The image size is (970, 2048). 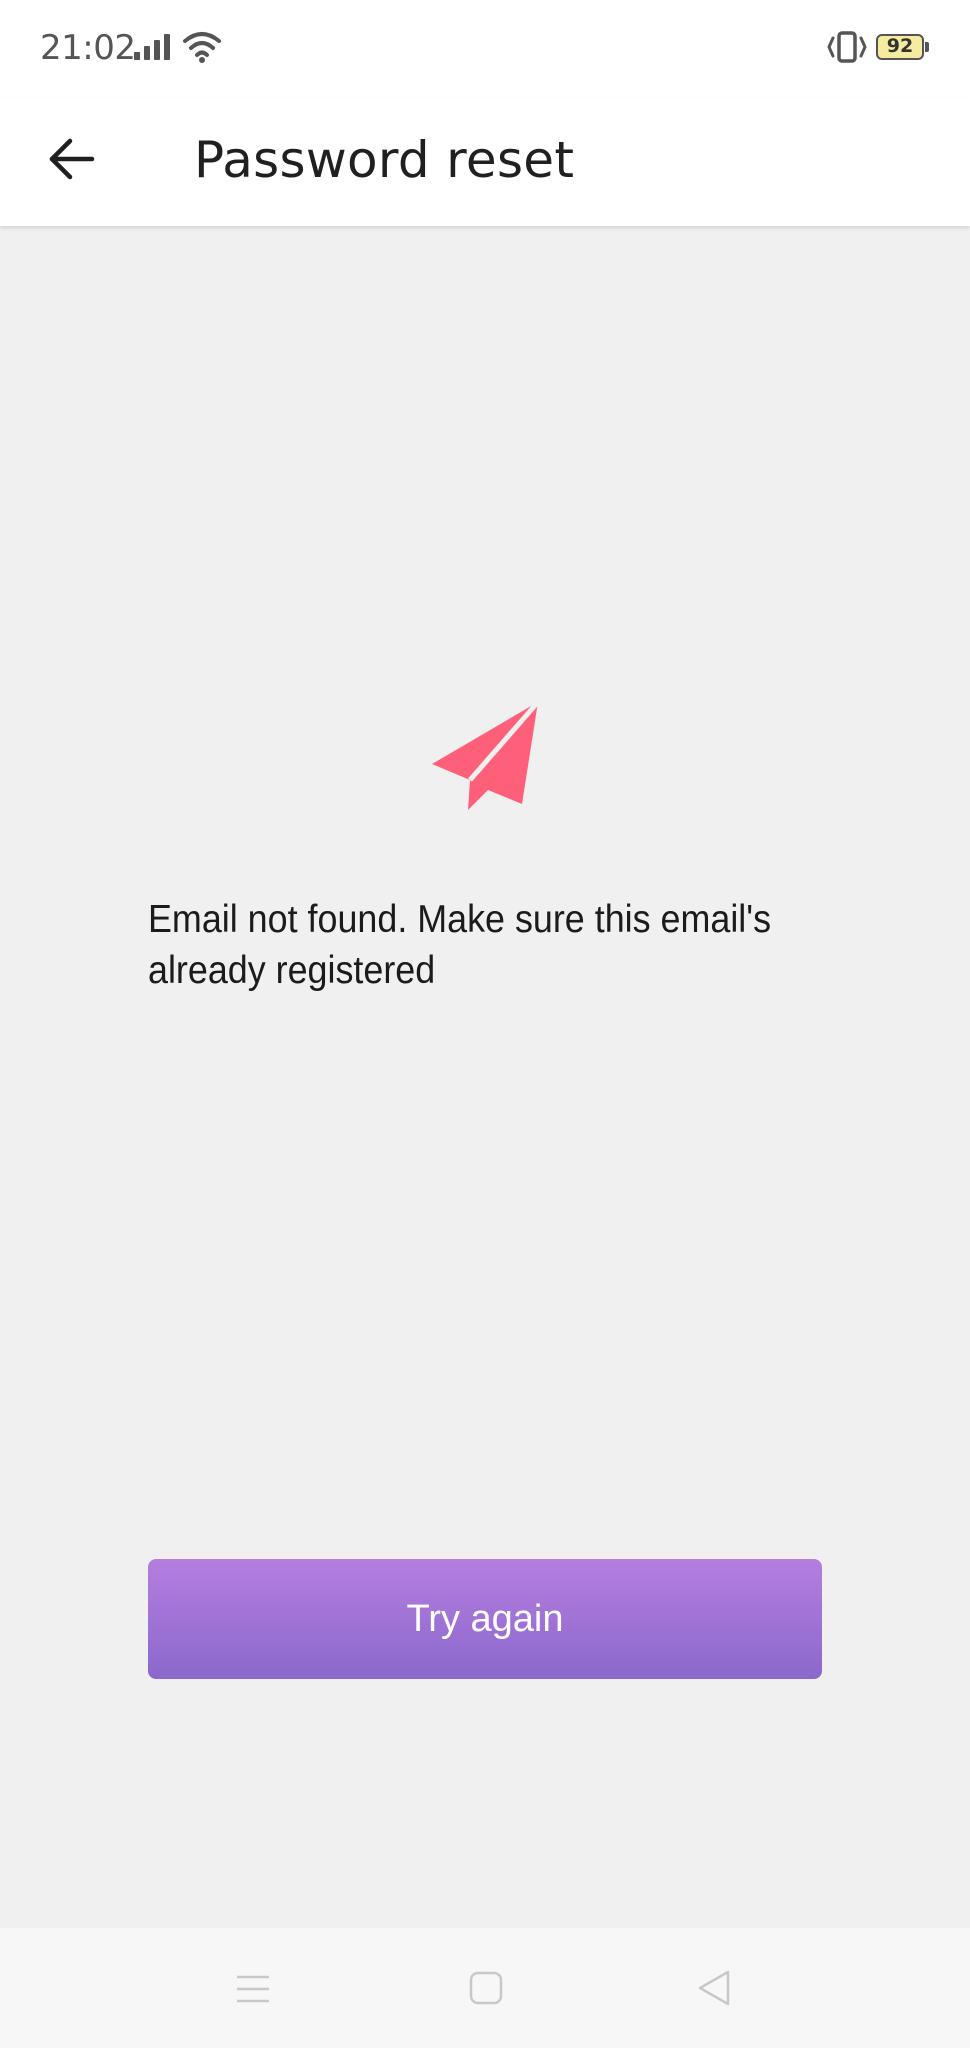 I want to click on app-bar: Password reset, so click(x=485, y=162).